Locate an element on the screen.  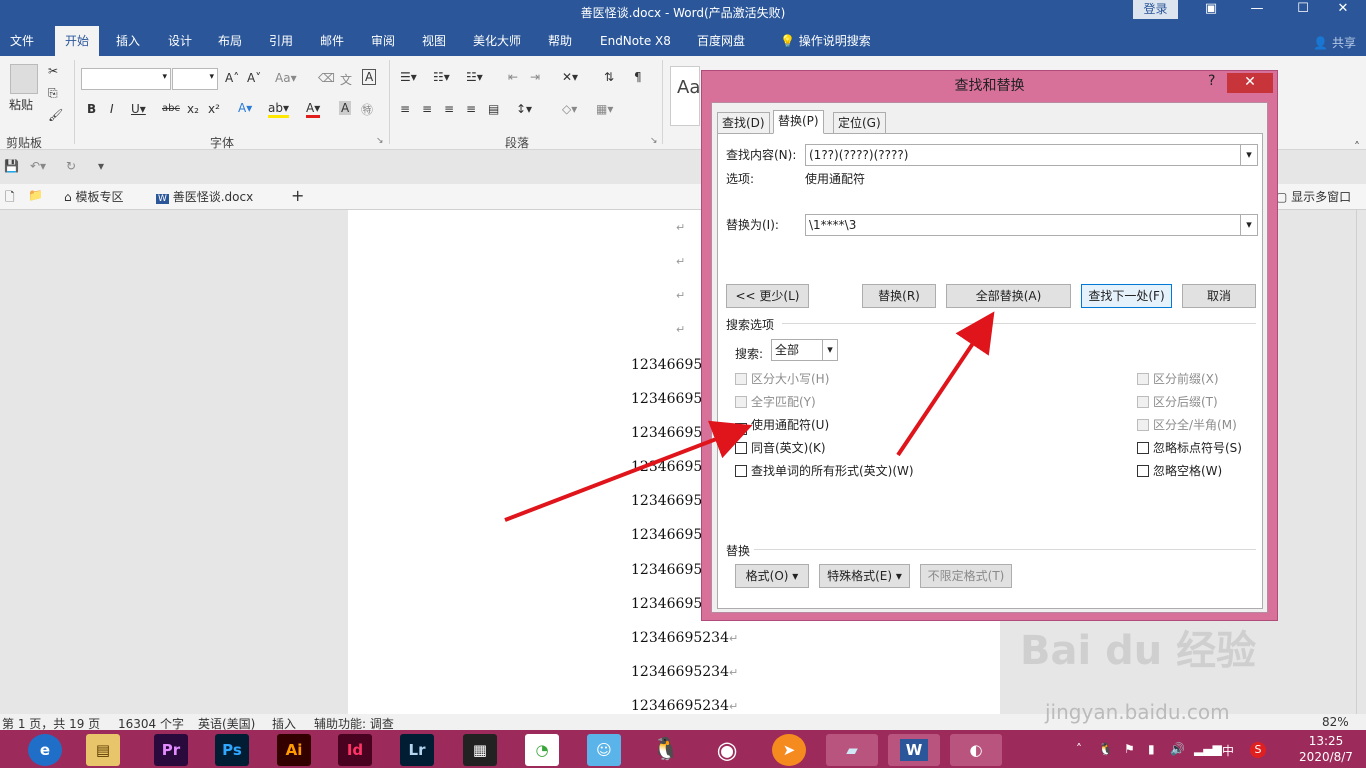
all-word-forms-checkbox: 查找单词的所有形式(英文)(W) is located at coordinates (824, 470).